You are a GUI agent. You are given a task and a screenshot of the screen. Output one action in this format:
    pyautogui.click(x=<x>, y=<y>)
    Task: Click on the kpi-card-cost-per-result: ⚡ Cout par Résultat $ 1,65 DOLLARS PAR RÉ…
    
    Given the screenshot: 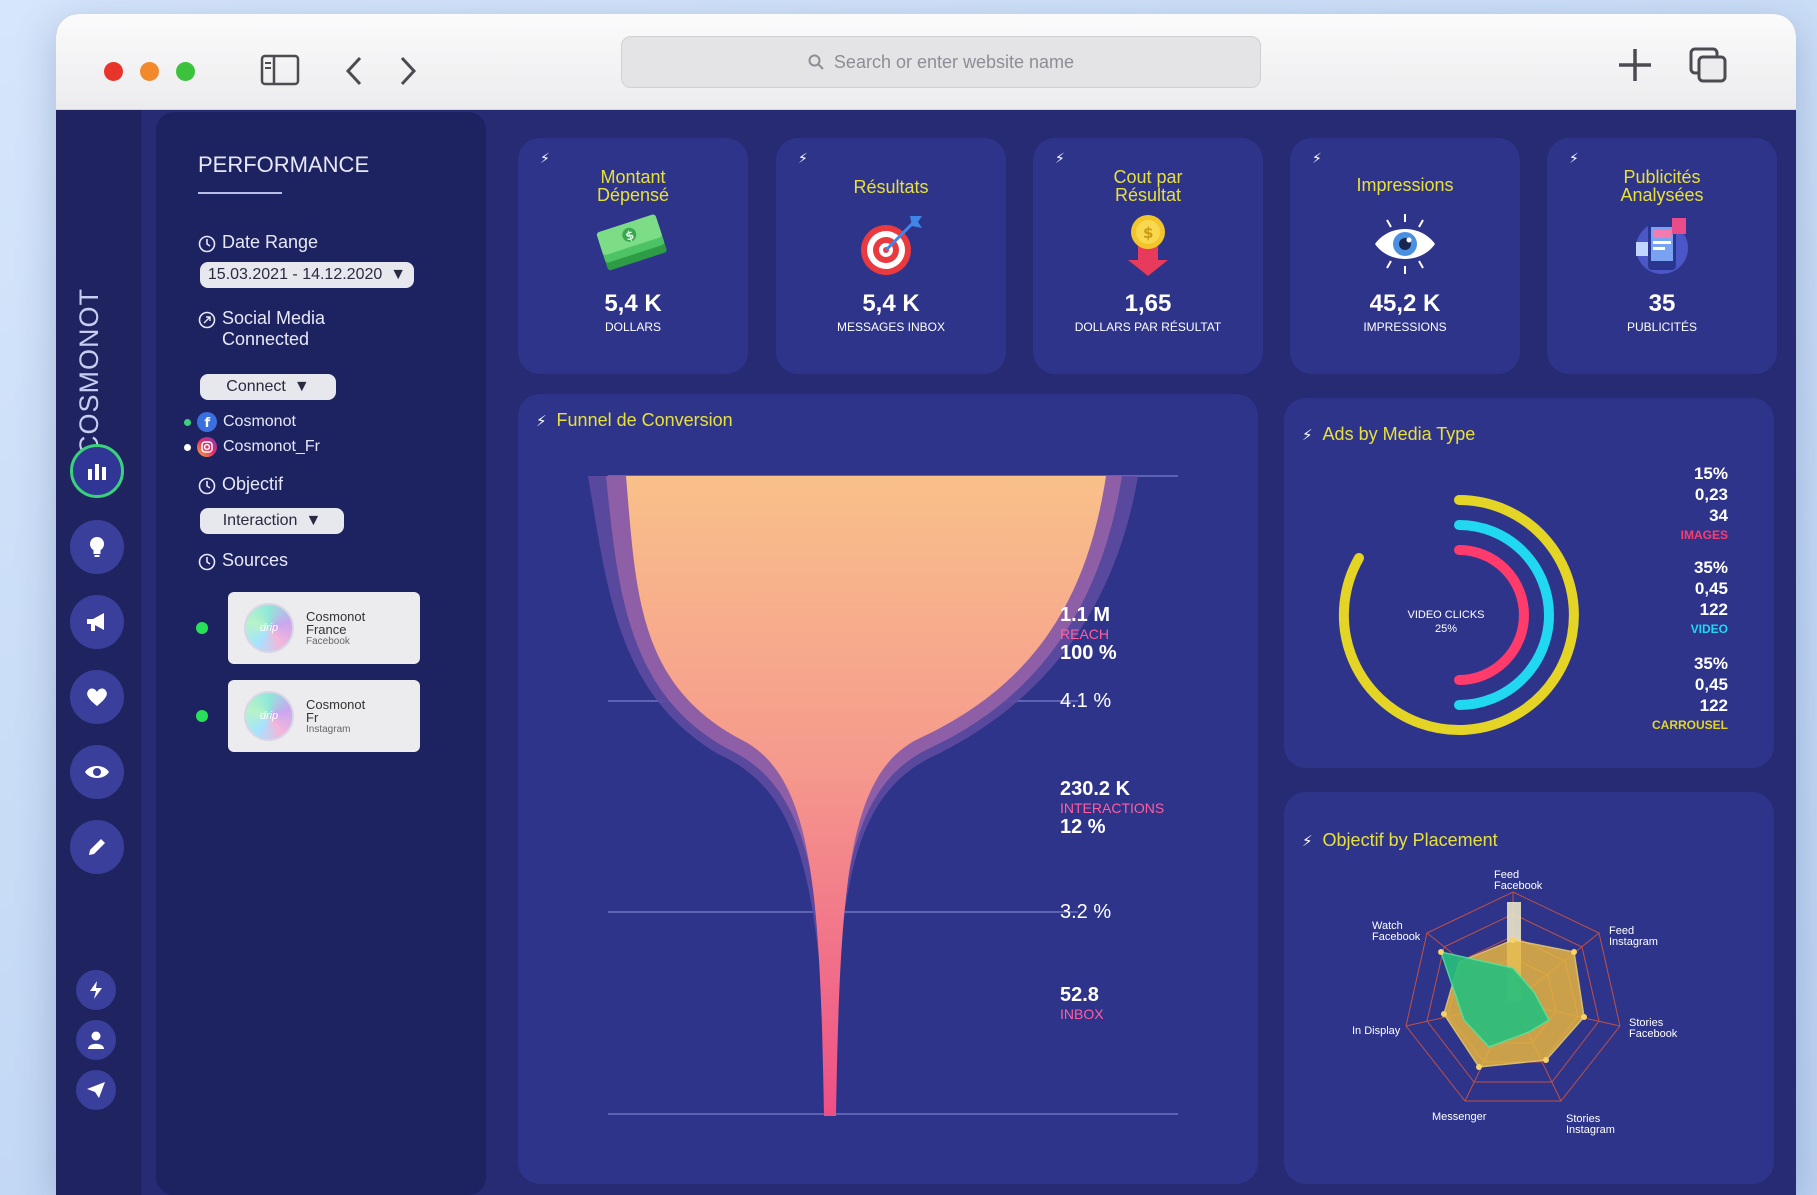 What is the action you would take?
    pyautogui.click(x=1148, y=256)
    